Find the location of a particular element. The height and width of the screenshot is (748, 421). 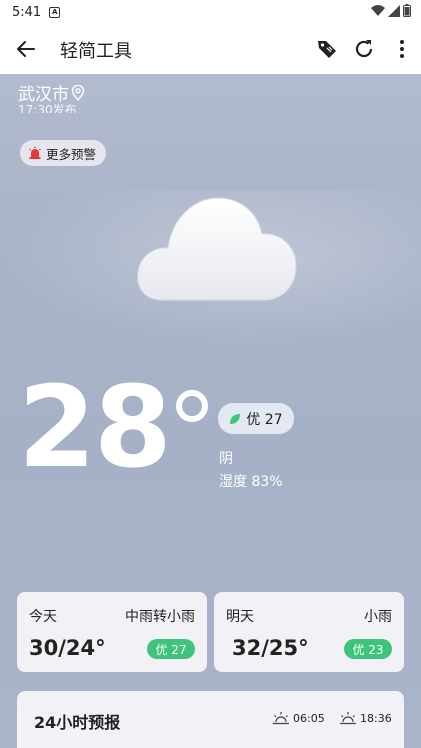

today-card: 今天 中雨转小雨 30/24° 优 27 is located at coordinates (112, 632).